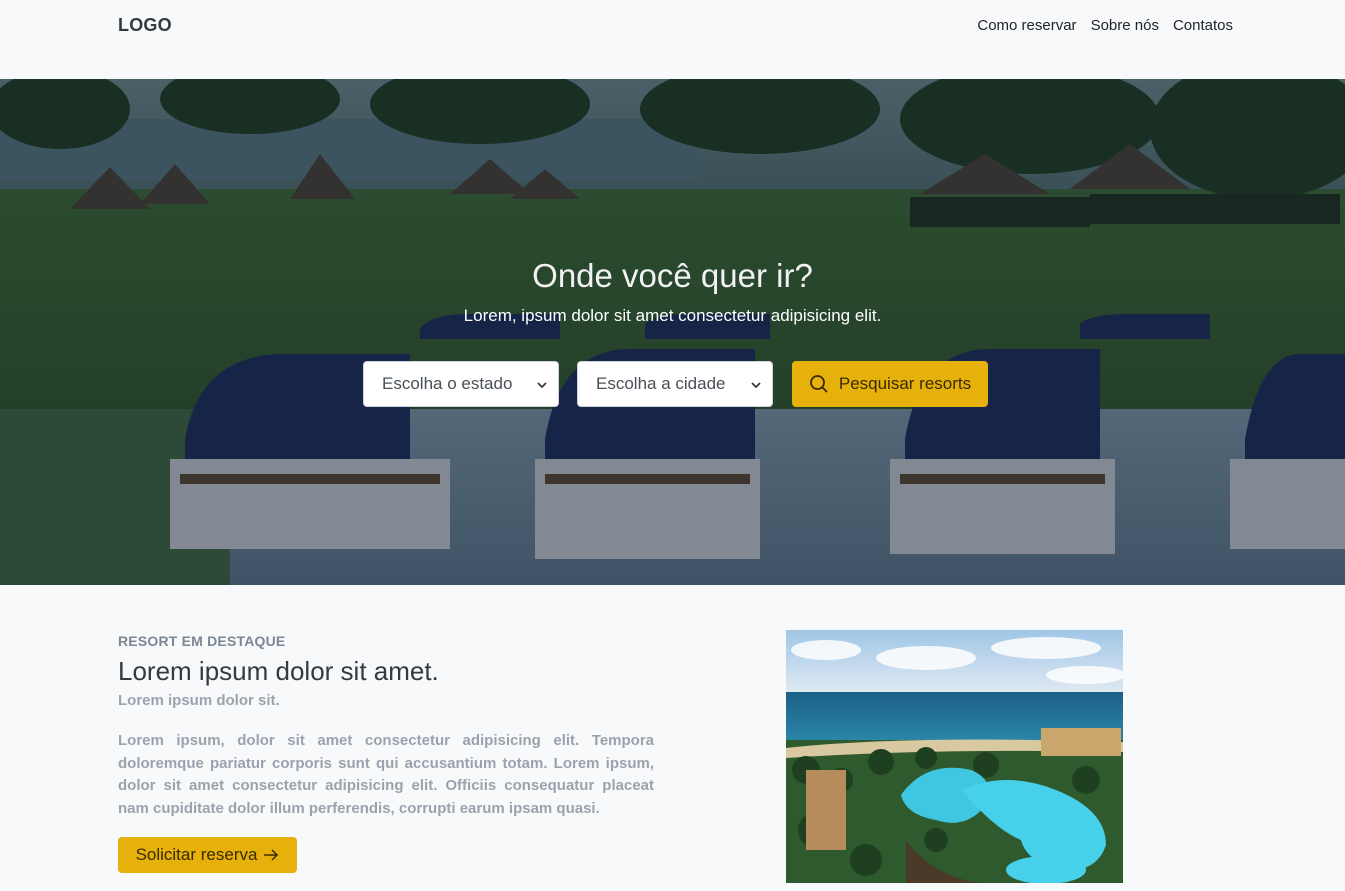 The image size is (1345, 891). What do you see at coordinates (196, 854) in the screenshot?
I see `reserve-button-label: Solicitar reserva` at bounding box center [196, 854].